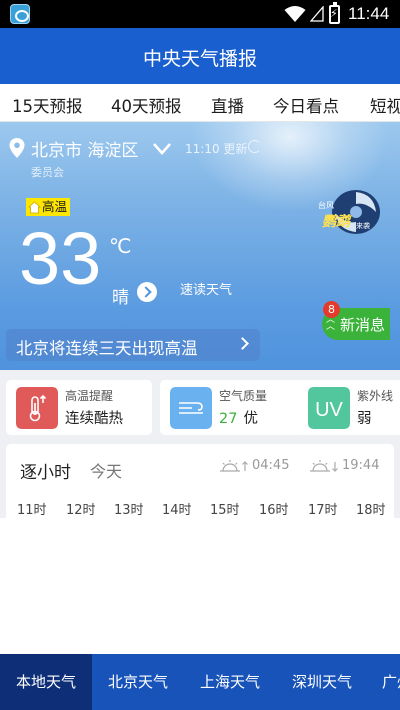  I want to click on air-quality-card: 空气质量 27 优, so click(233, 407).